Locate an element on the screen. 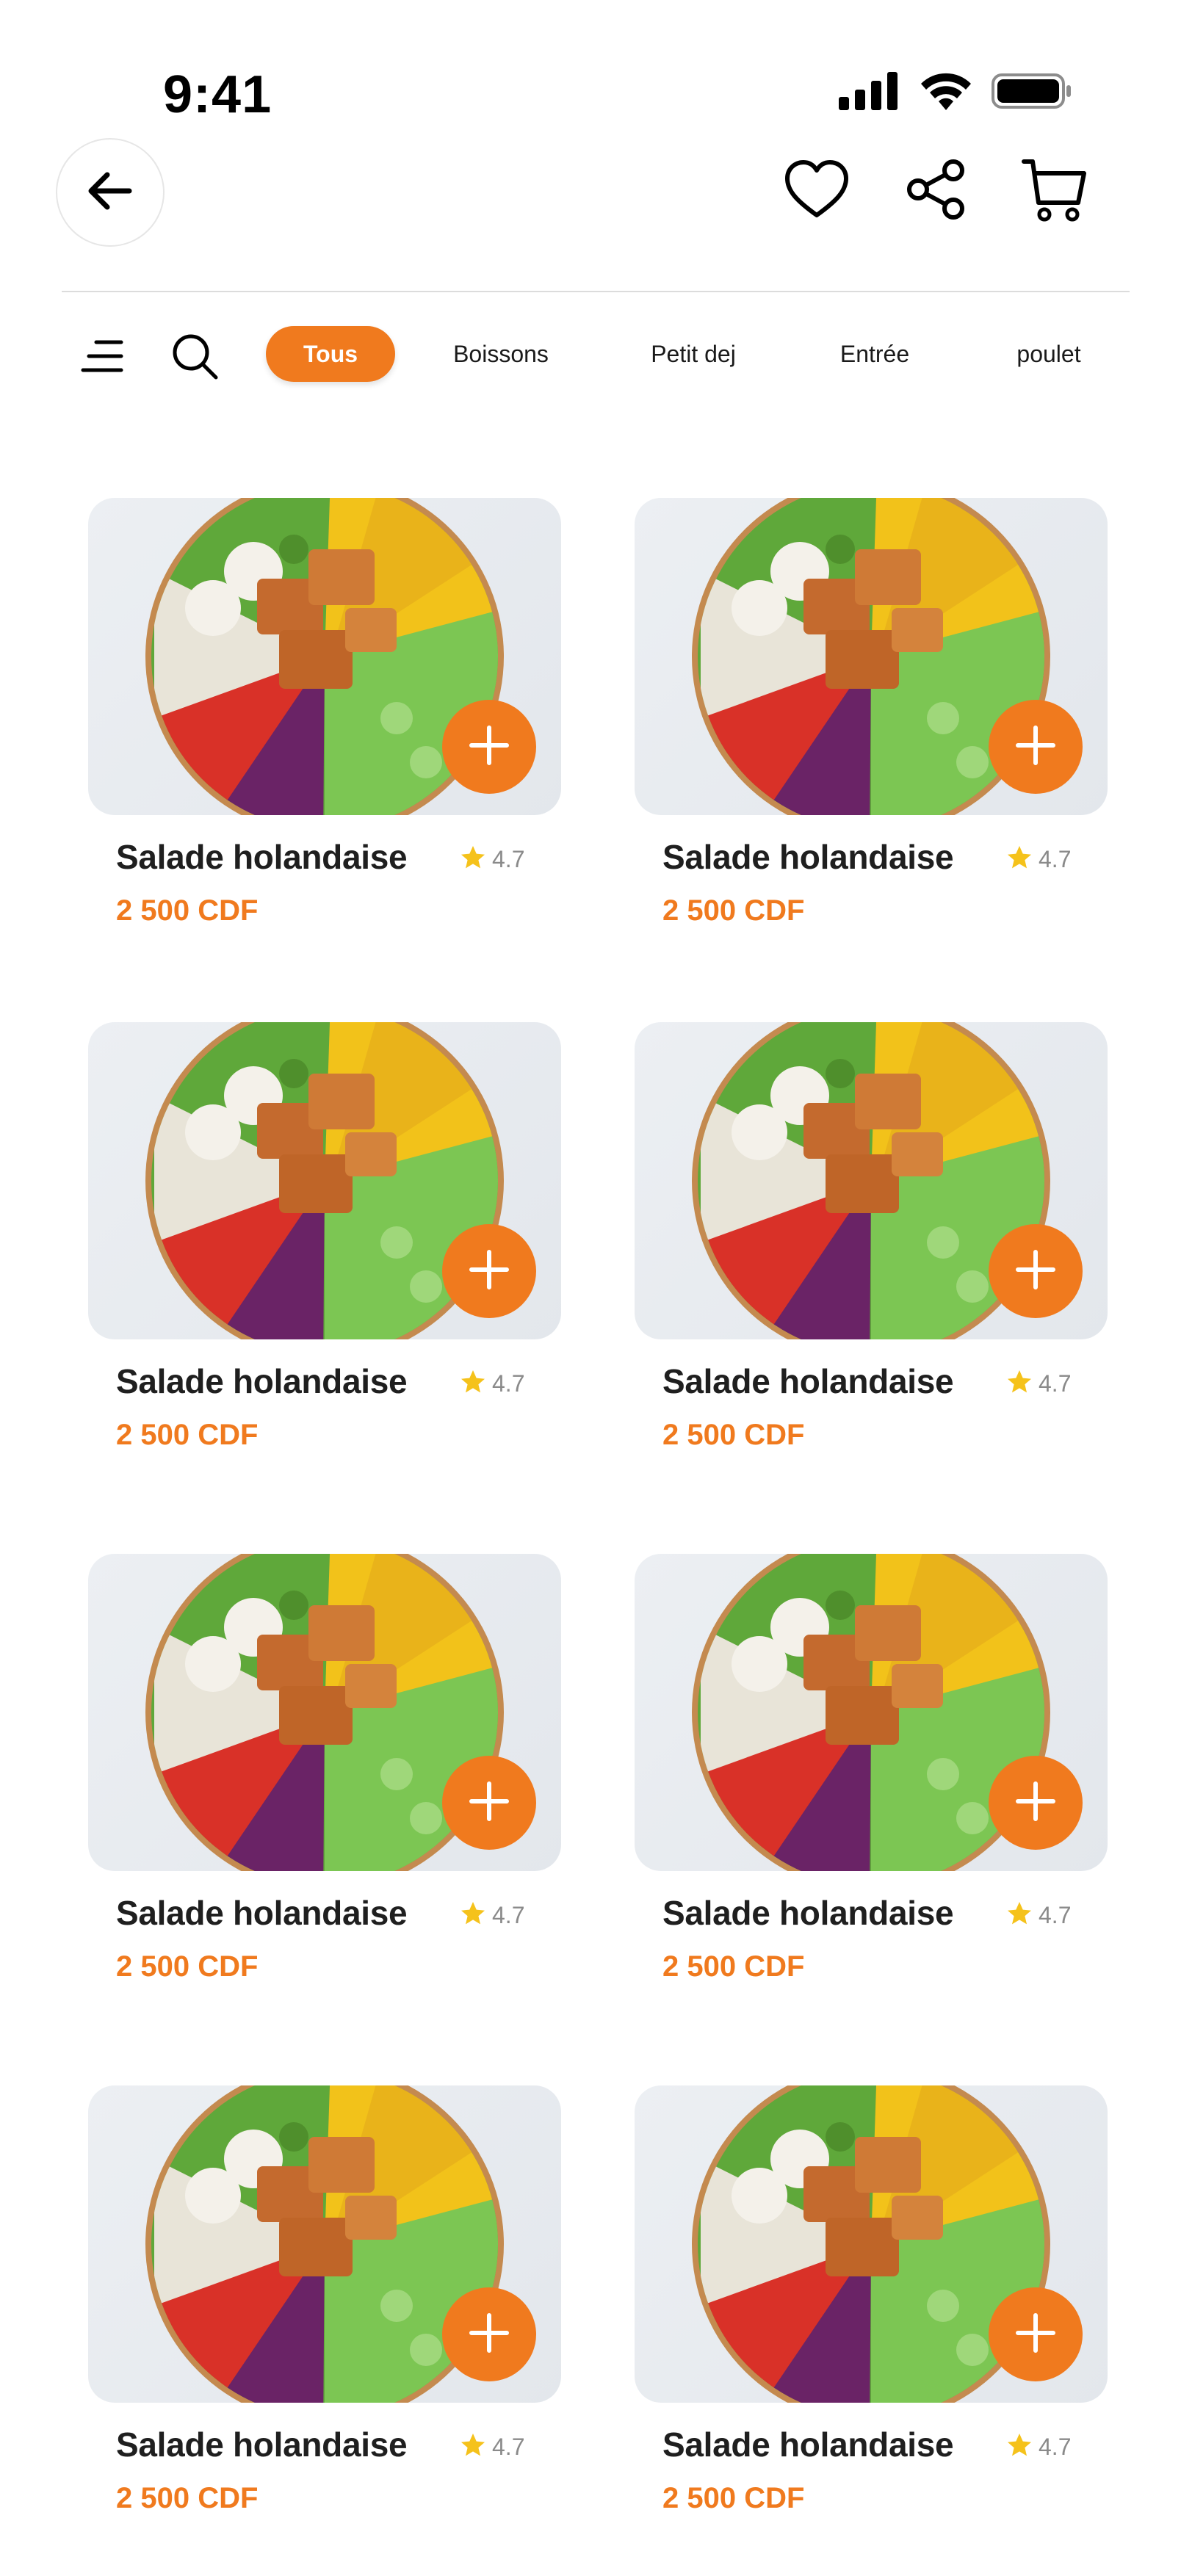 The image size is (1181, 2576). cart-icon is located at coordinates (1054, 191).